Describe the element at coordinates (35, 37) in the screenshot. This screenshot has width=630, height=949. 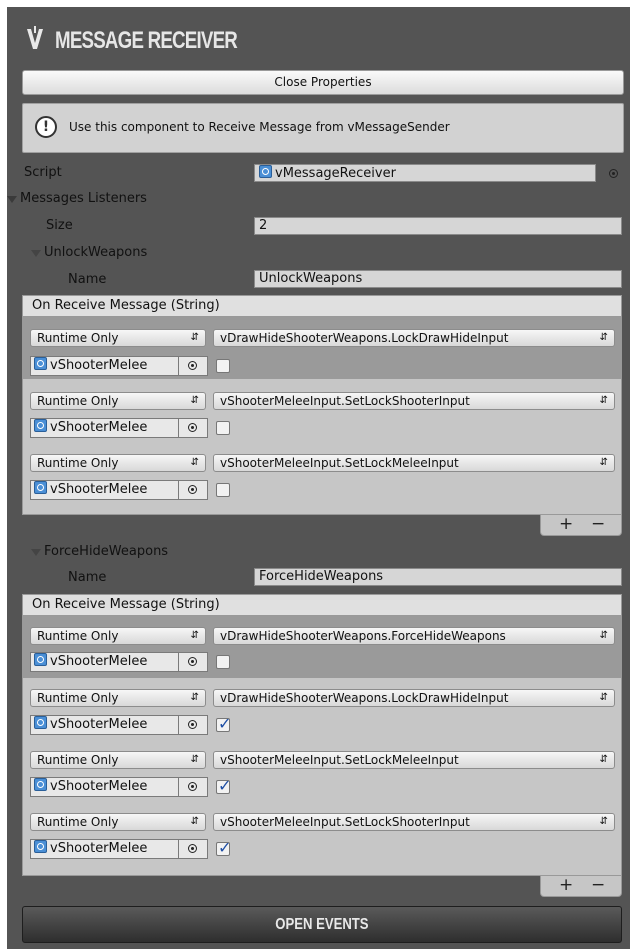
I see `v-logo-icon` at that location.